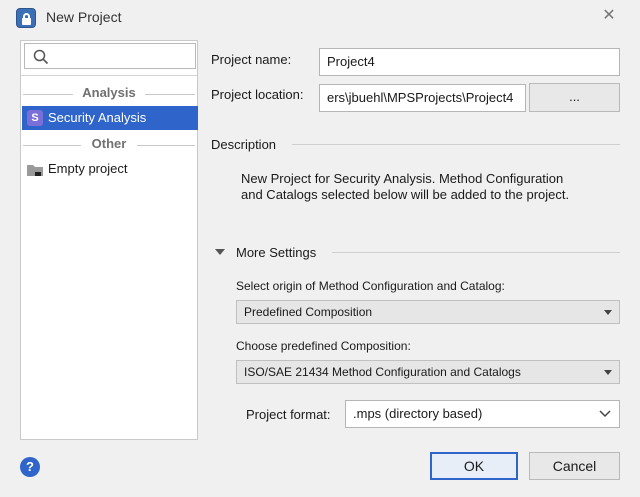 The image size is (640, 497). Describe the element at coordinates (474, 466) in the screenshot. I see `ok-button: OK` at that location.